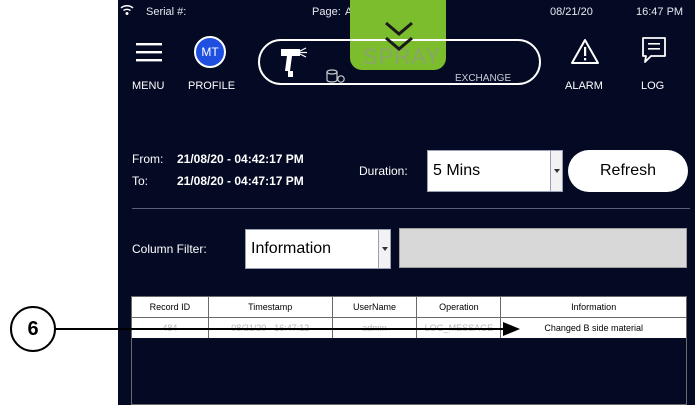 The height and width of the screenshot is (405, 695). I want to click on table-cell: Changed B side material, so click(593, 328).